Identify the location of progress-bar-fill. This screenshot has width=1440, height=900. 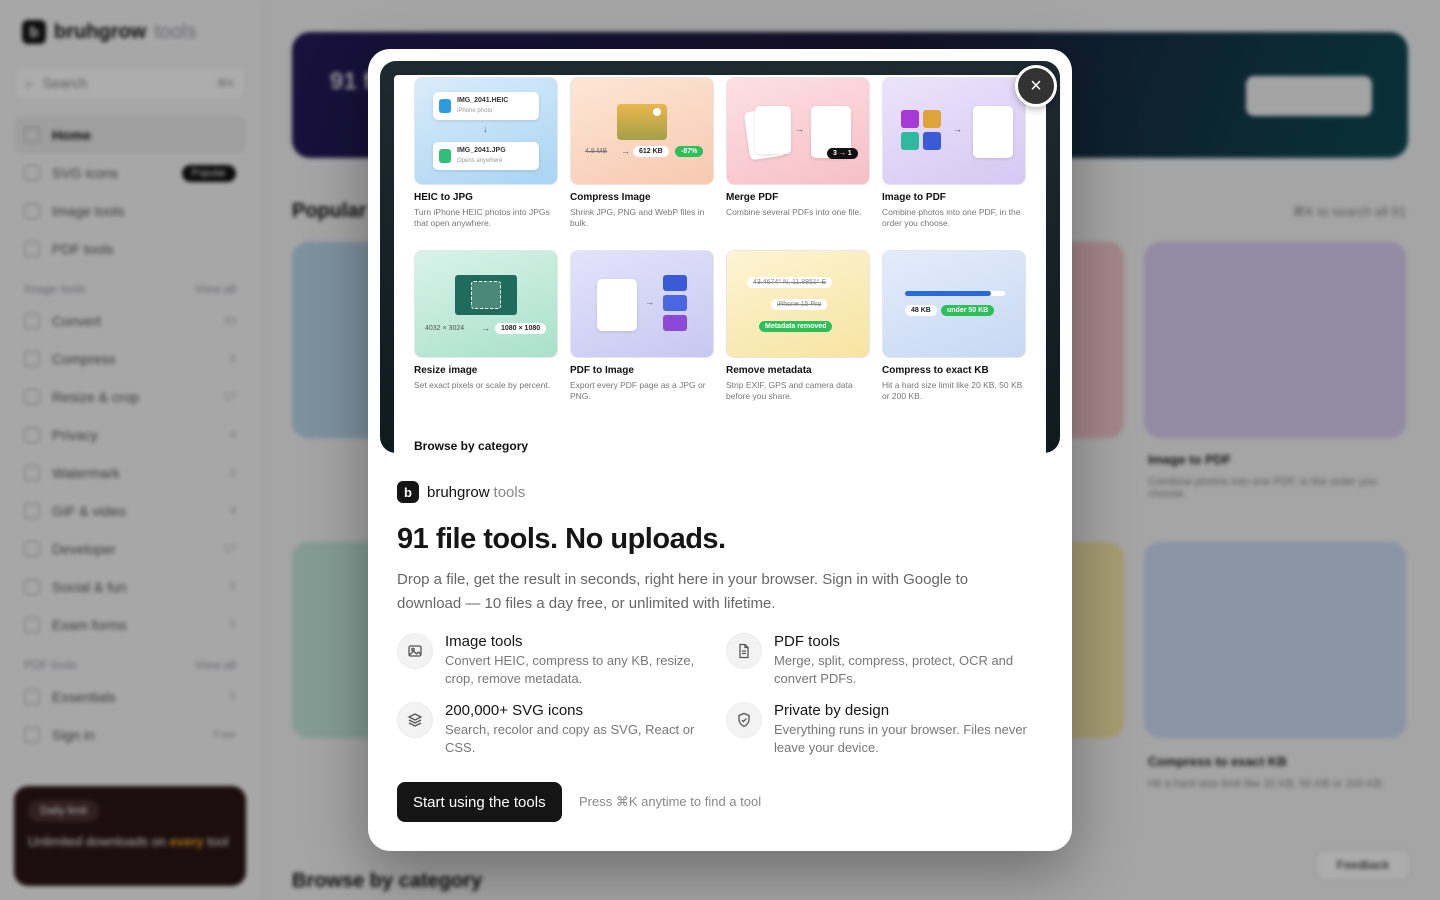
(948, 293).